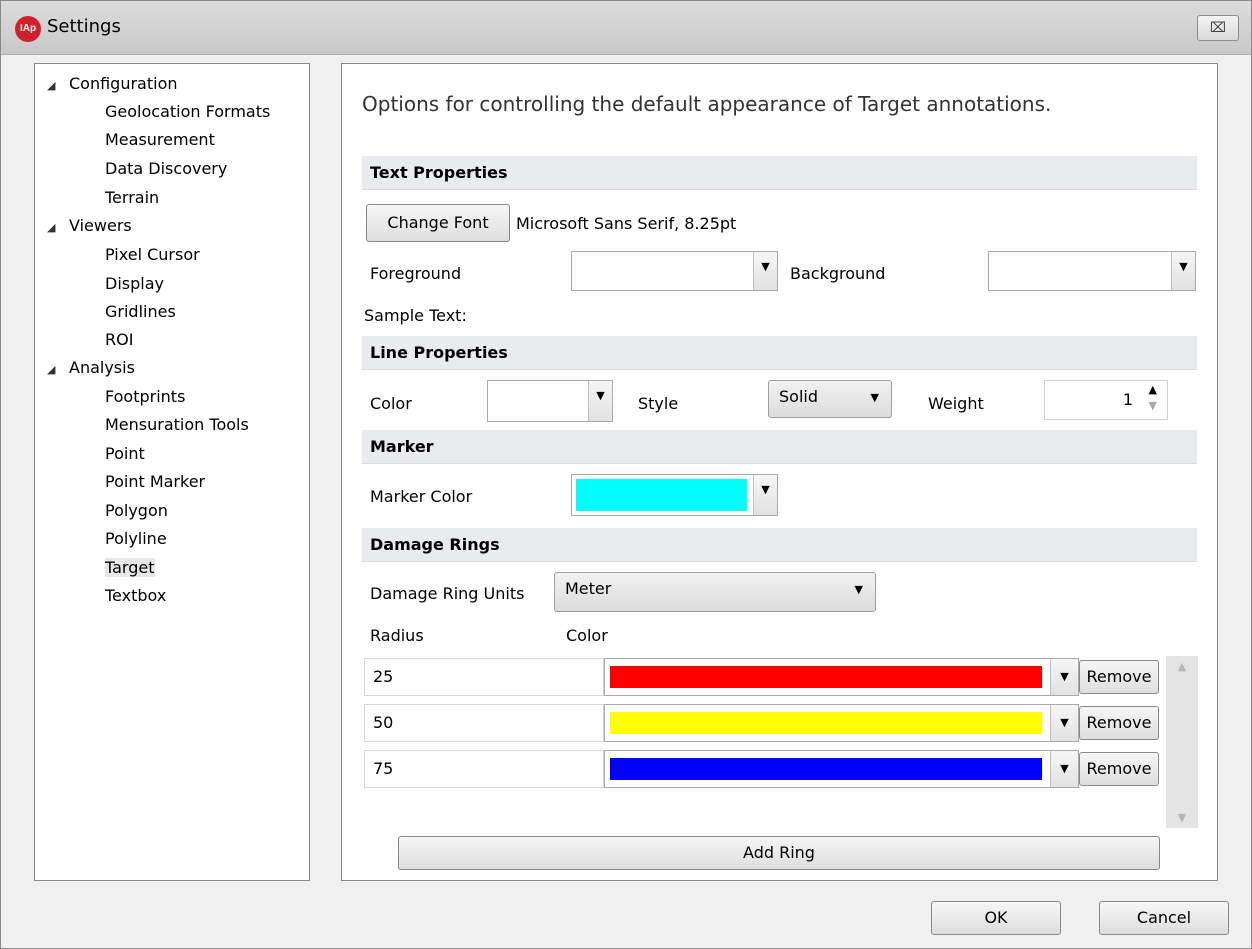  I want to click on add-ring-button: Add Ring, so click(779, 853).